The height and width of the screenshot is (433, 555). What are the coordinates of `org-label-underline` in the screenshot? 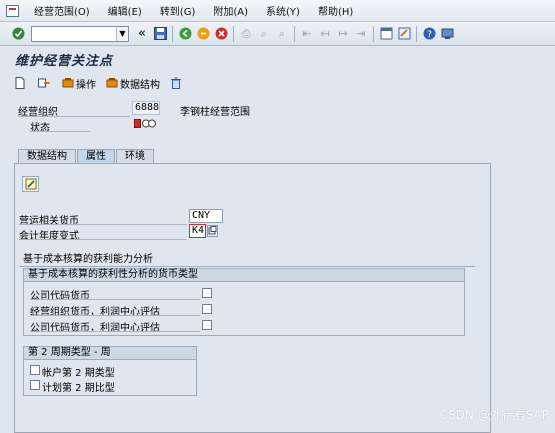 It's located at (74, 116).